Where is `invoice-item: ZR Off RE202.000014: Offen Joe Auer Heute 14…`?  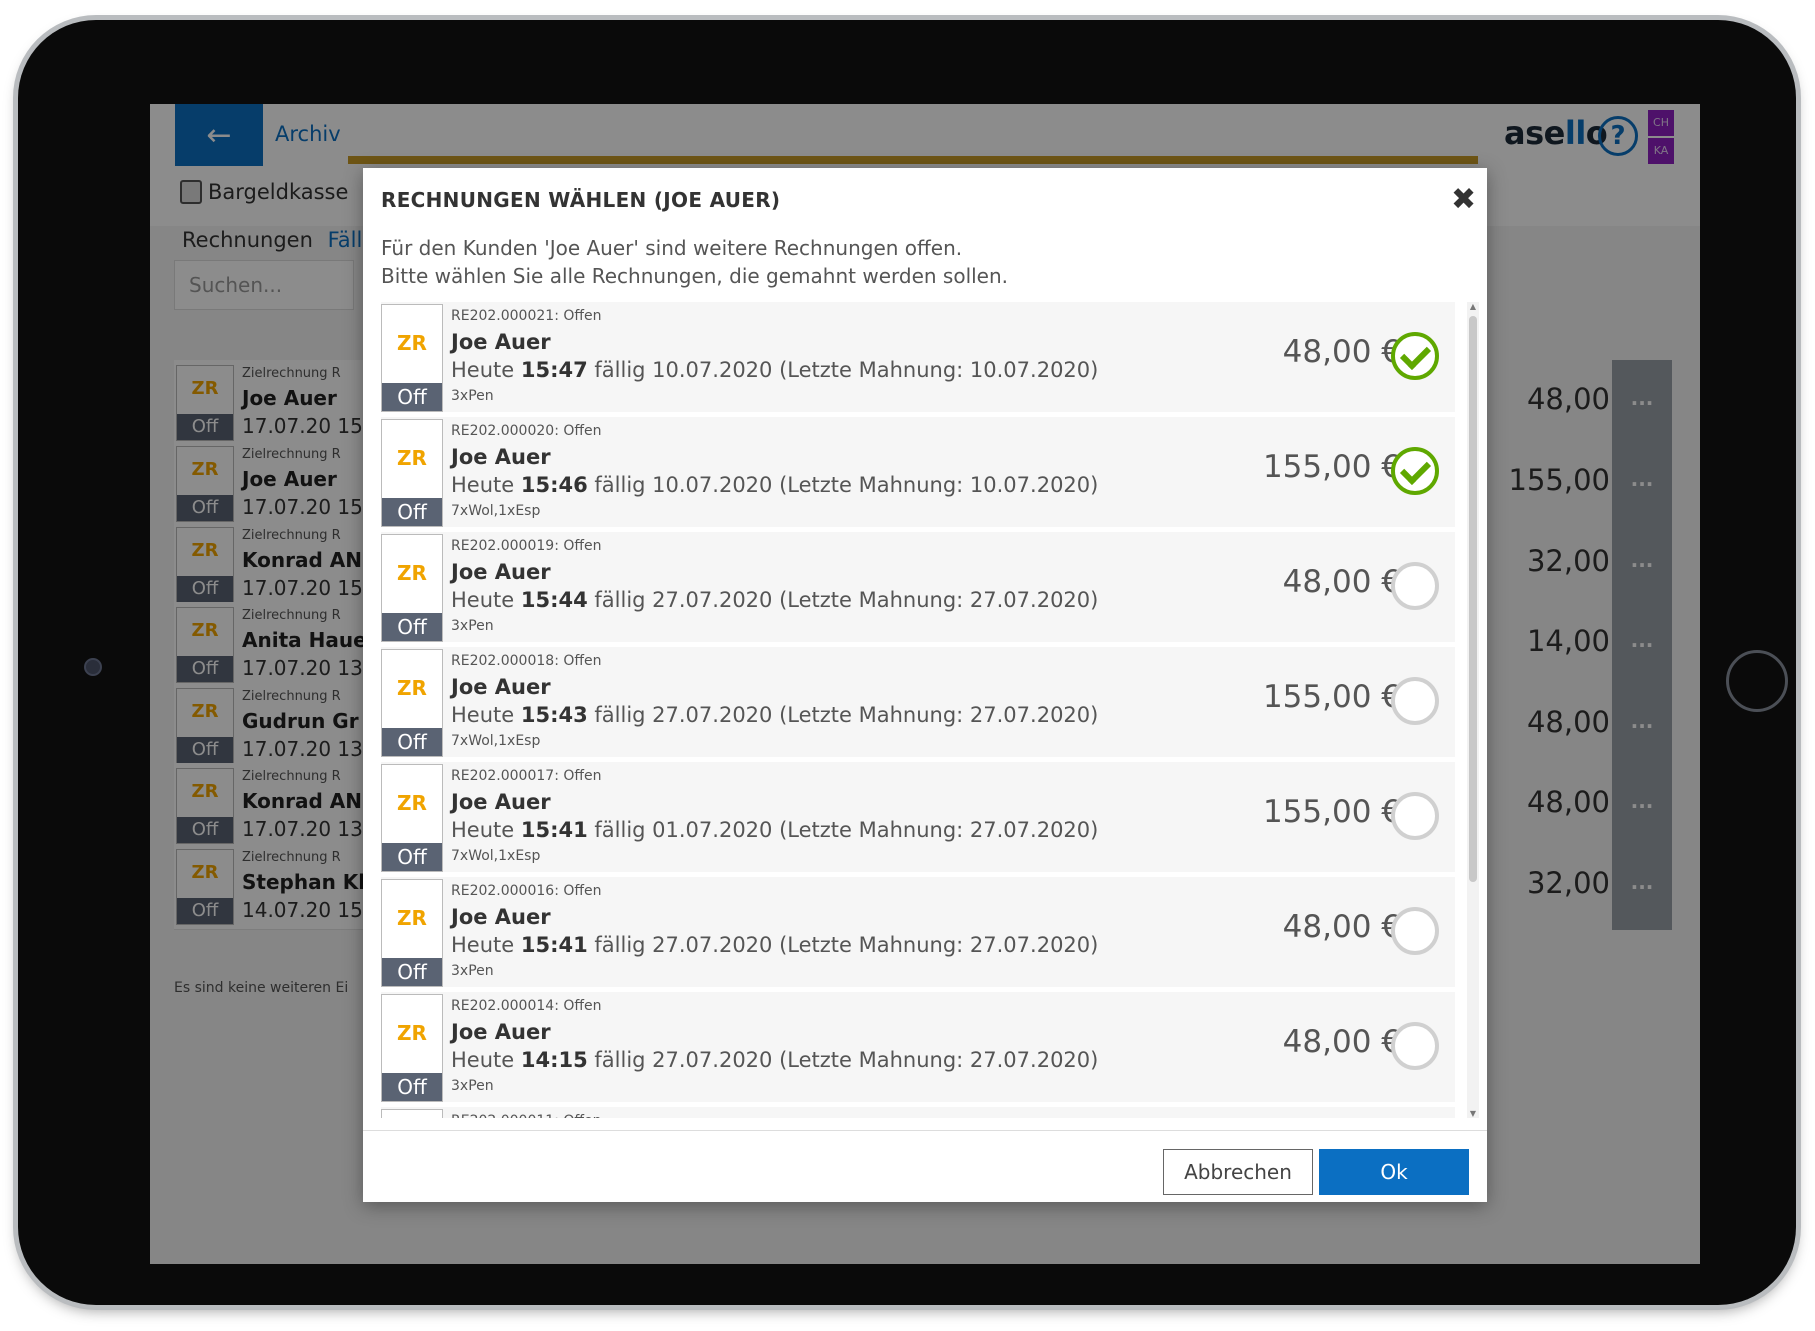 invoice-item: ZR Off RE202.000014: Offen Joe Auer Heute 14… is located at coordinates (918, 1047).